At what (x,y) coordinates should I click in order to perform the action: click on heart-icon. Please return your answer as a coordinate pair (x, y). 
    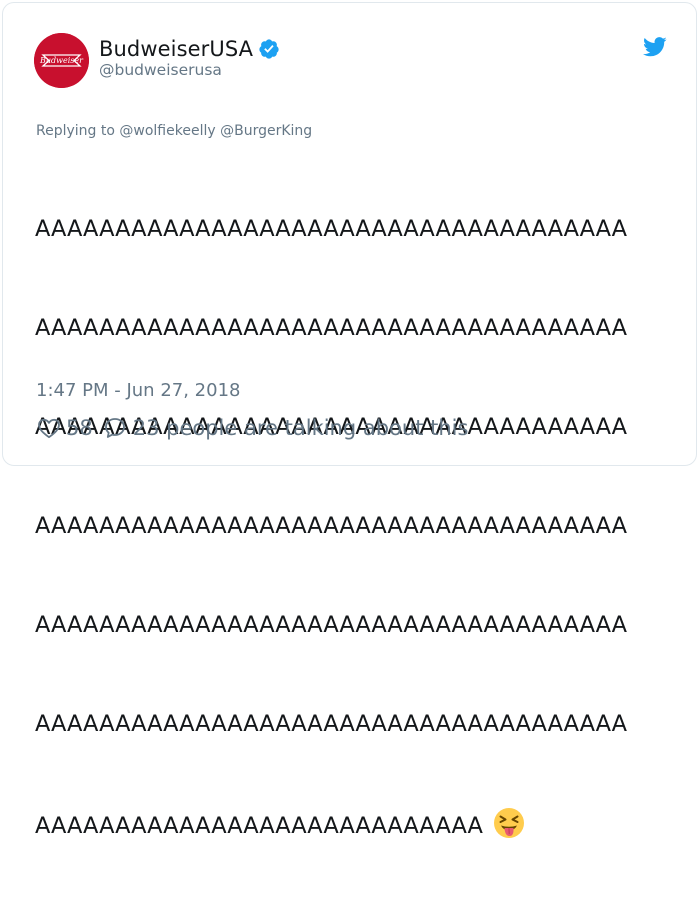
    Looking at the image, I should click on (49, 428).